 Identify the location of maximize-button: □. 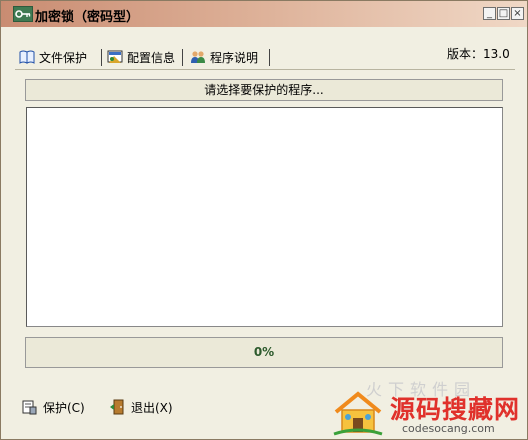
(503, 13).